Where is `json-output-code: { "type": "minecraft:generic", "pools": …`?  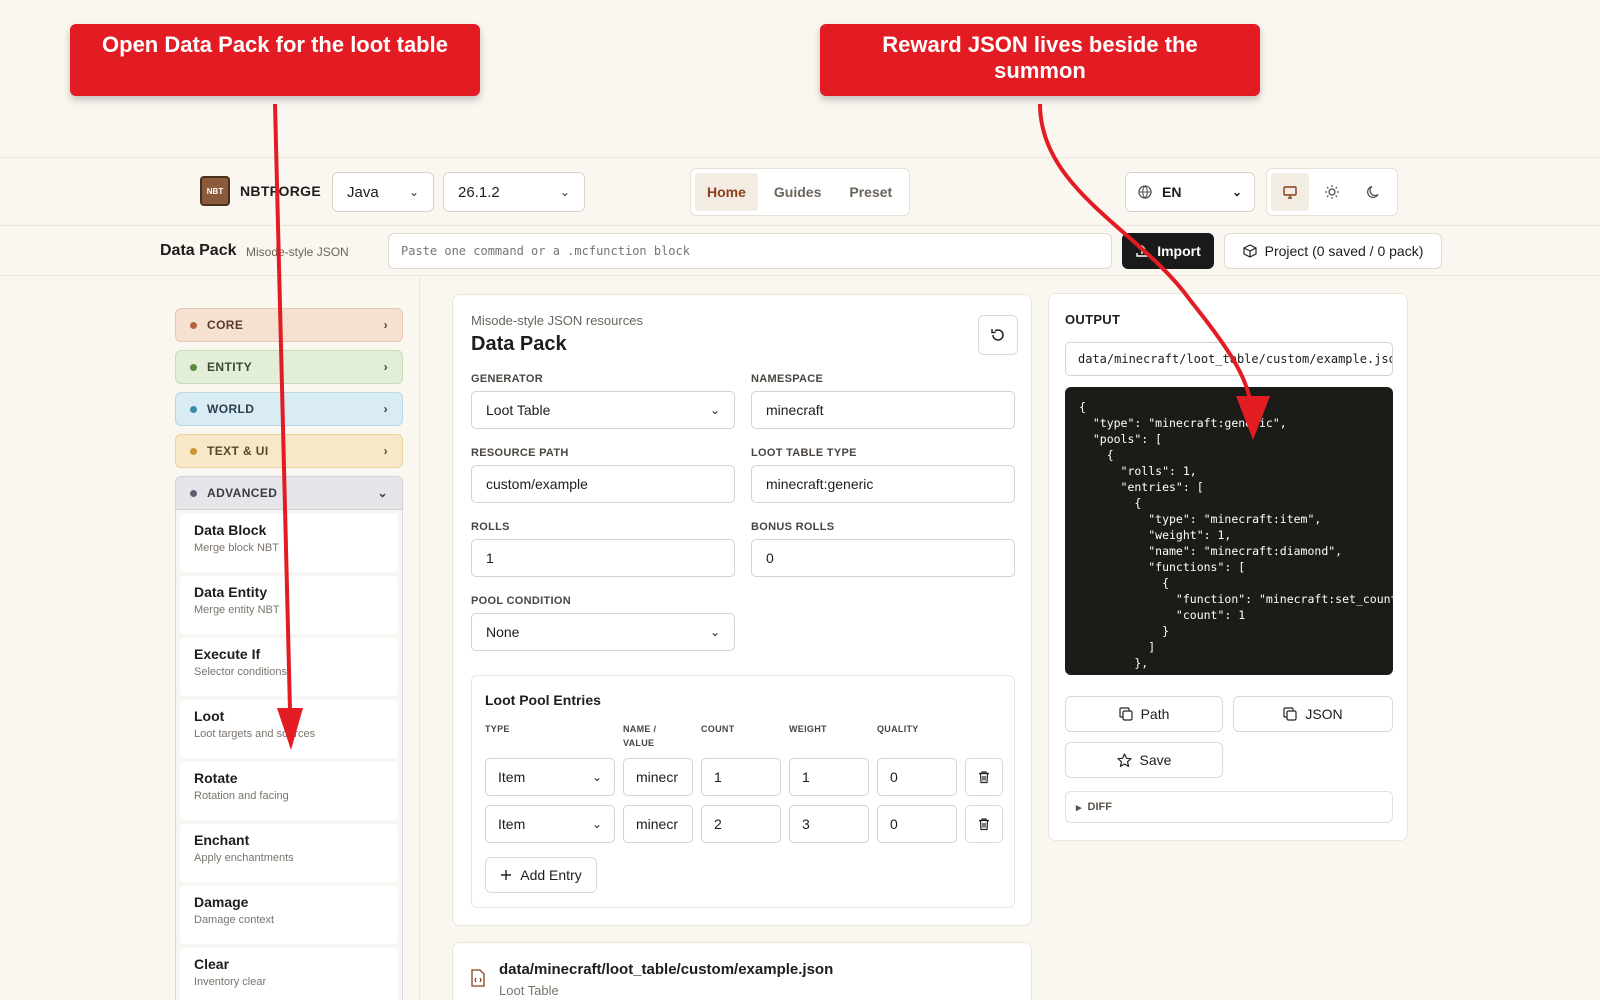
json-output-code: { "type": "minecraft:generic", "pools": … is located at coordinates (1229, 531).